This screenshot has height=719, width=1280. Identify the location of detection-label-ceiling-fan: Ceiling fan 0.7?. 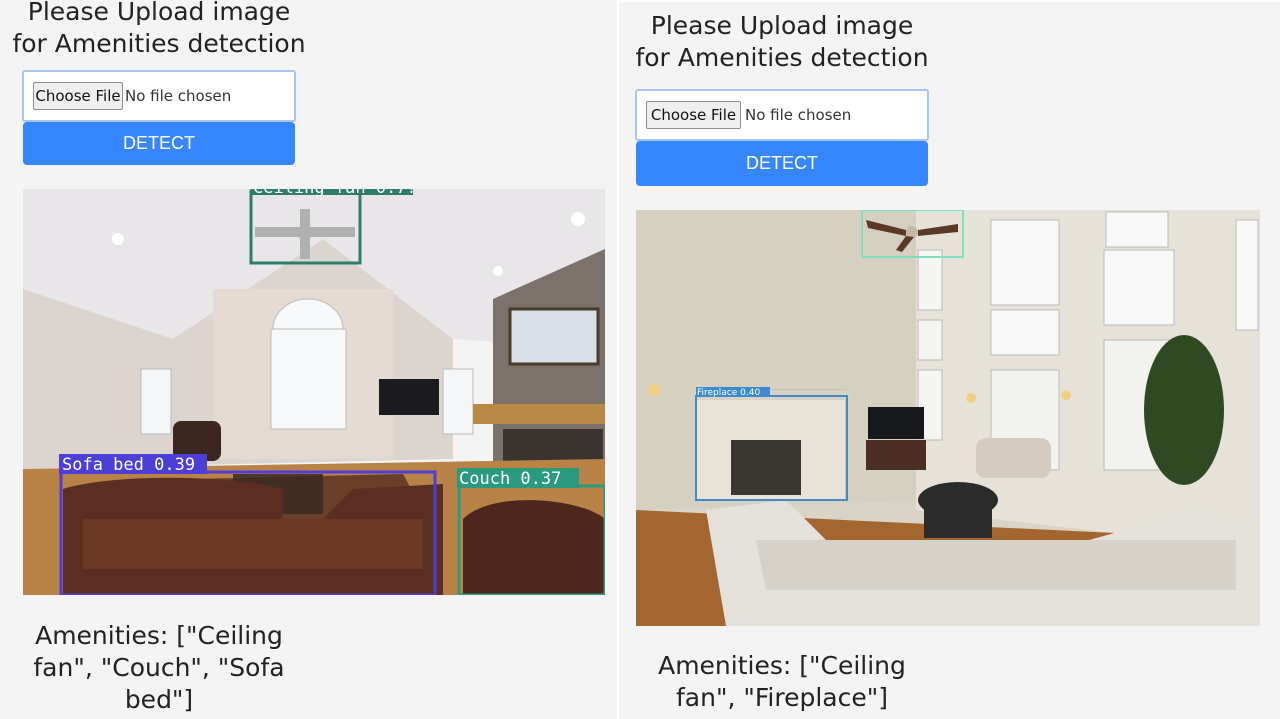
(335, 193).